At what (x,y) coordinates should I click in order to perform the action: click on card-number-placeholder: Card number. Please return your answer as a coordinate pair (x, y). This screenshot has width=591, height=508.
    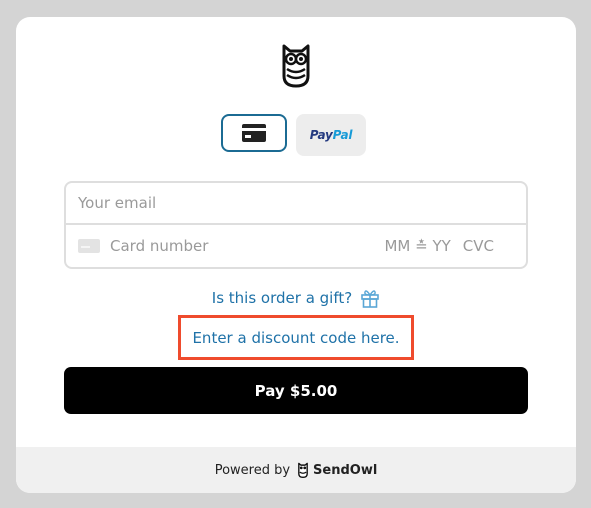
    Looking at the image, I should click on (159, 246).